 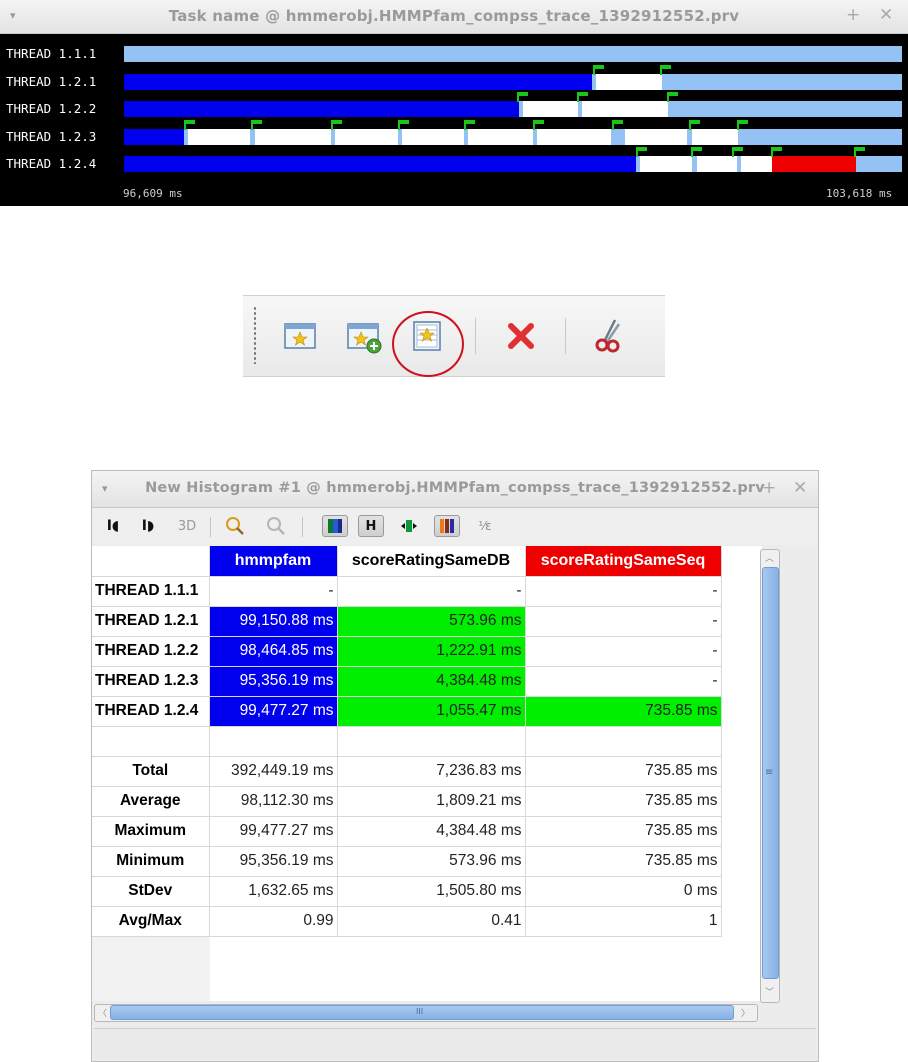 What do you see at coordinates (745, 1012) in the screenshot?
I see `scroll-right-icon: 〉` at bounding box center [745, 1012].